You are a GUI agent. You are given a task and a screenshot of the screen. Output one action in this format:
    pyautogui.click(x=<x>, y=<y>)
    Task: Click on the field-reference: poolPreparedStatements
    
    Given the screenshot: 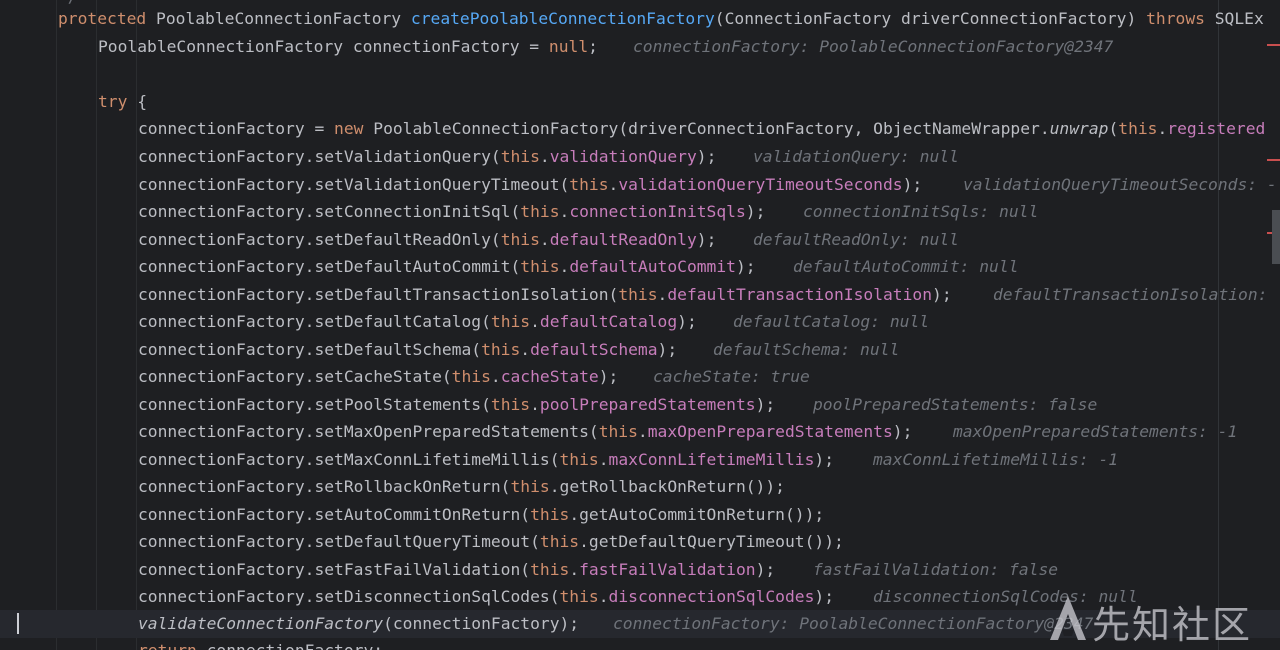 What is the action you would take?
    pyautogui.click(x=647, y=404)
    